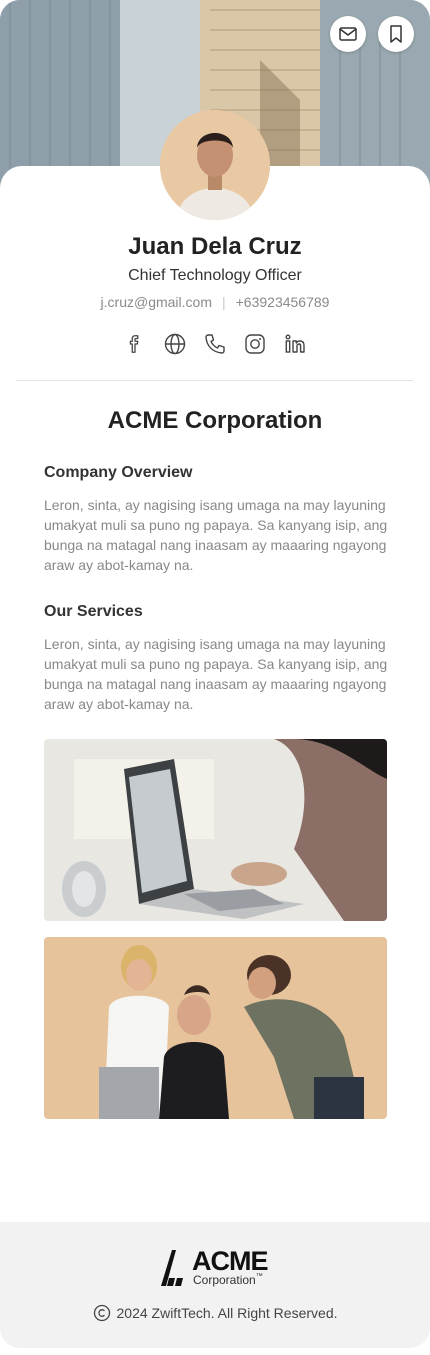 This screenshot has height=1355, width=430. I want to click on profile-name: Juan Dela Cruz, so click(215, 246).